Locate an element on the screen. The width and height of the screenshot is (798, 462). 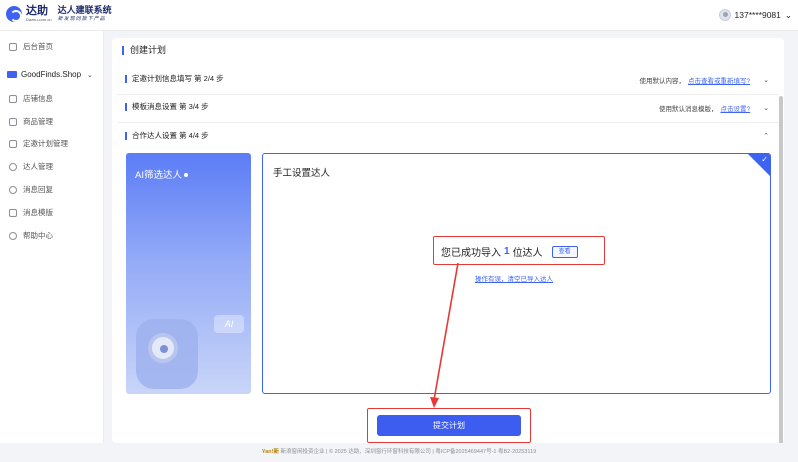
submit-plan-button: 提交计划 is located at coordinates (449, 425).